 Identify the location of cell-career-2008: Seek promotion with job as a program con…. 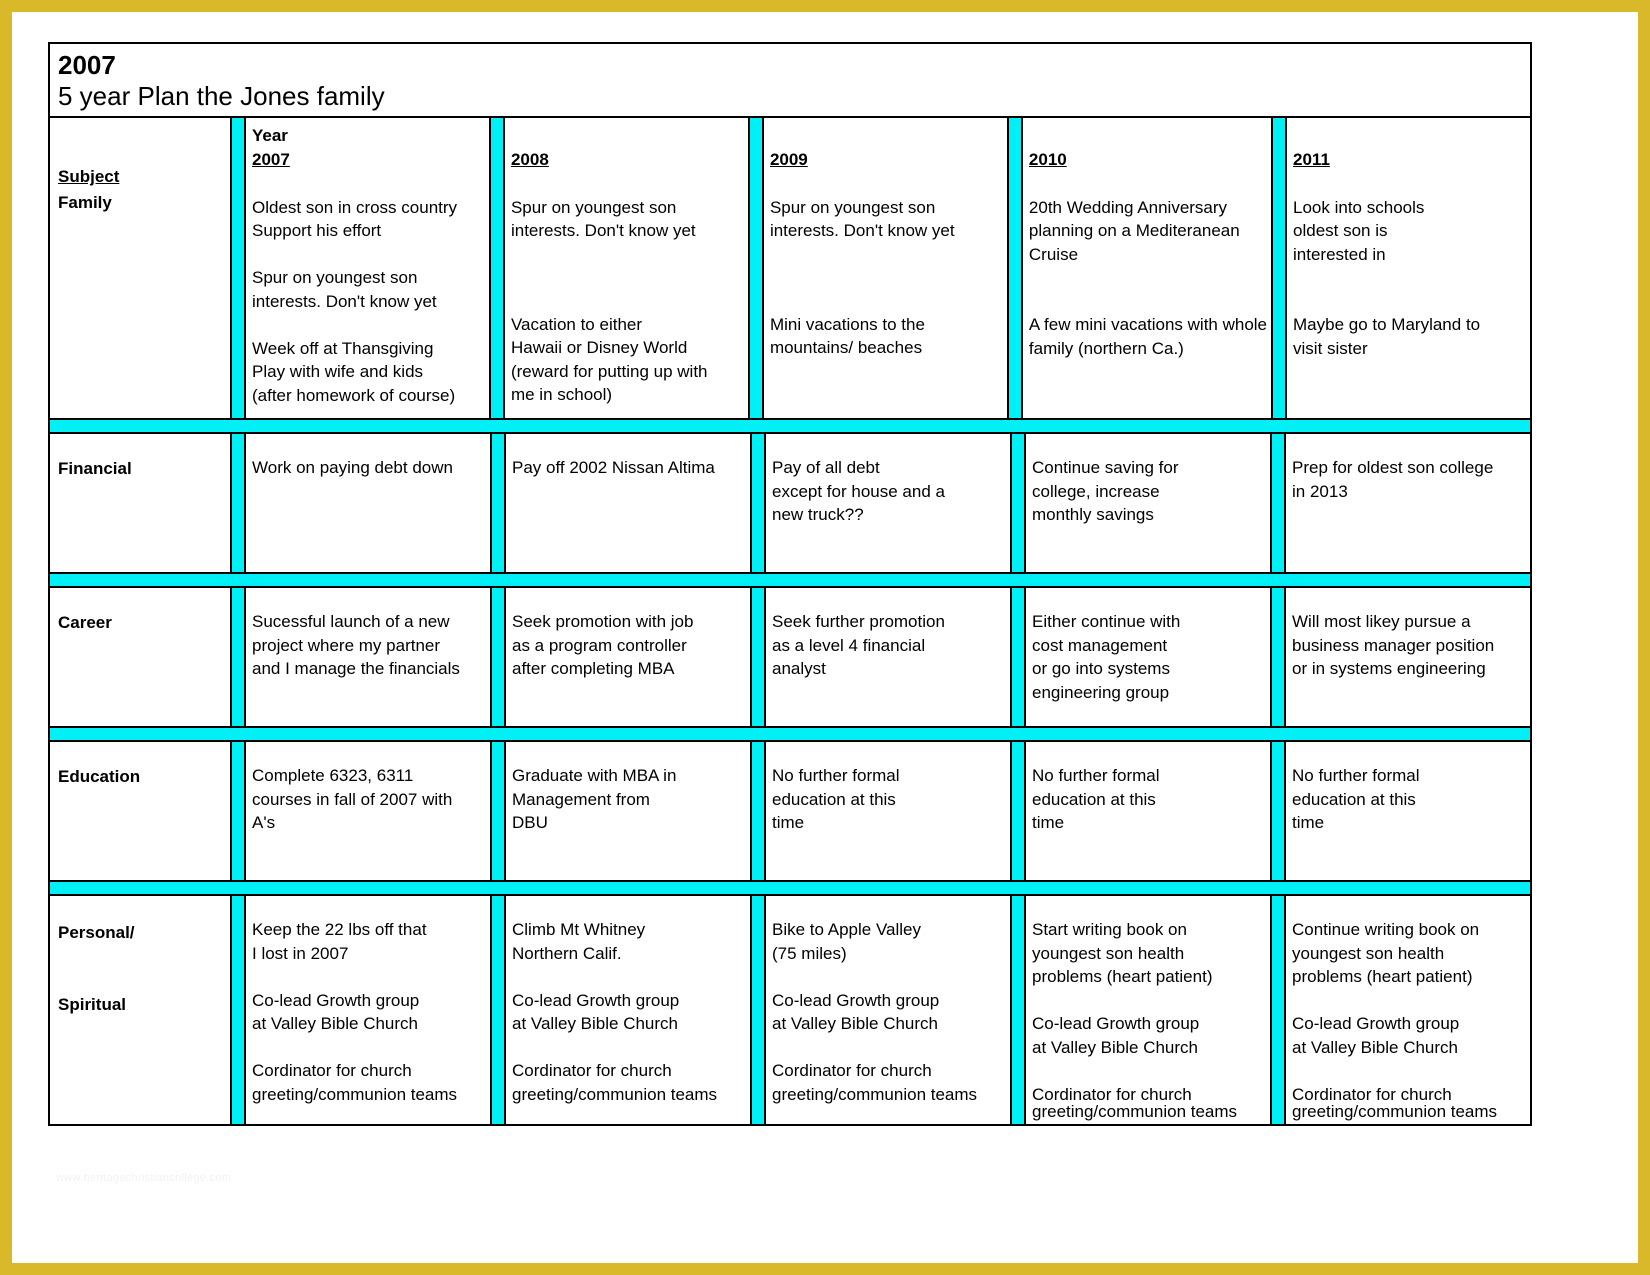
(628, 657).